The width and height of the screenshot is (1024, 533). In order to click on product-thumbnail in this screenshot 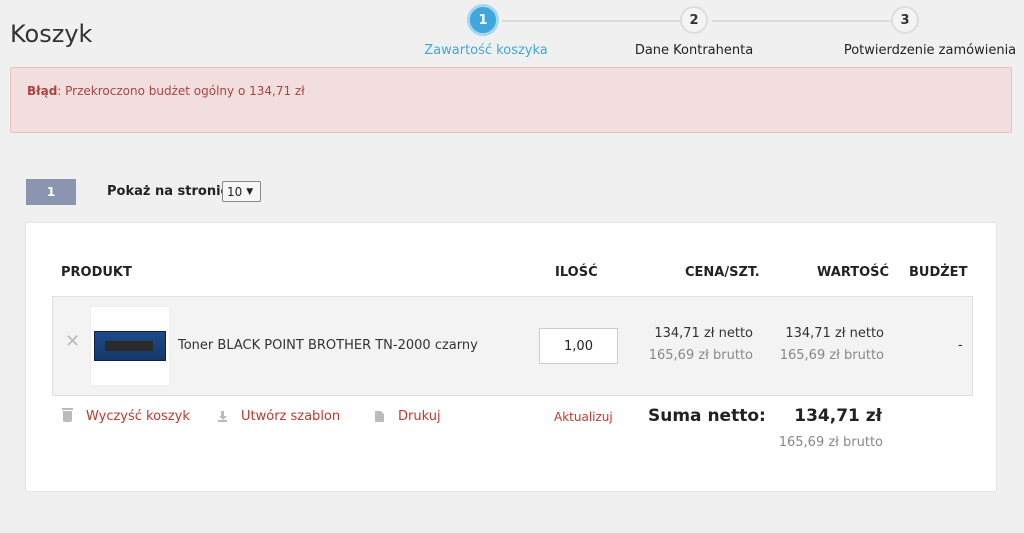, I will do `click(130, 346)`.